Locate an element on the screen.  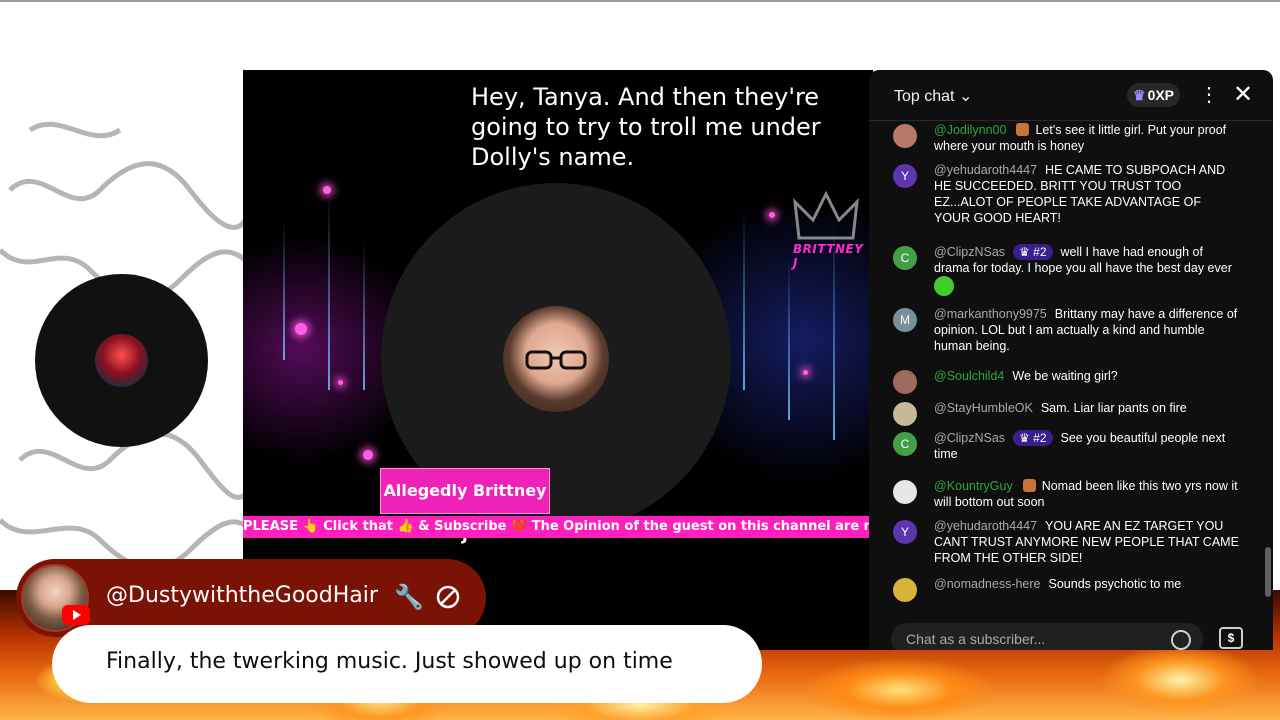
emoji-icon is located at coordinates (1181, 640).